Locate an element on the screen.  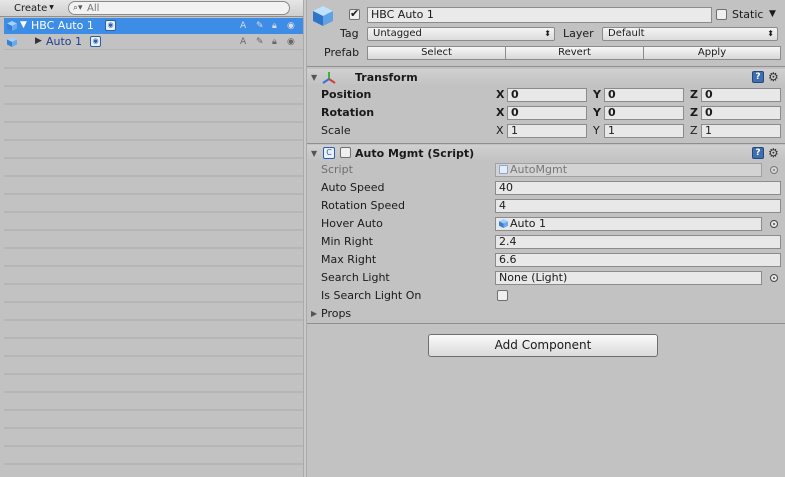
props-foldout-label: Props is located at coordinates (336, 314).